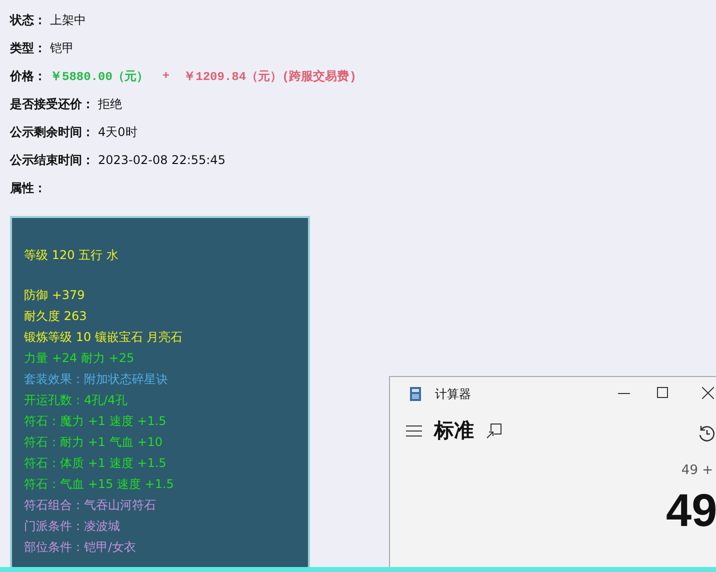 The height and width of the screenshot is (572, 716). Describe the element at coordinates (99, 76) in the screenshot. I see `price-text: ￥5880.00（元）` at that location.